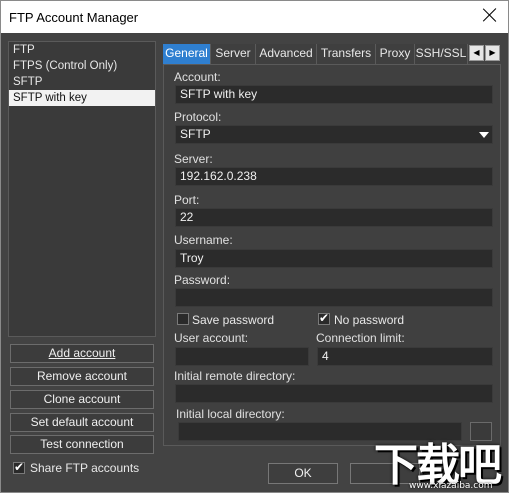  What do you see at coordinates (82, 82) in the screenshot?
I see `list-item: SFTP` at bounding box center [82, 82].